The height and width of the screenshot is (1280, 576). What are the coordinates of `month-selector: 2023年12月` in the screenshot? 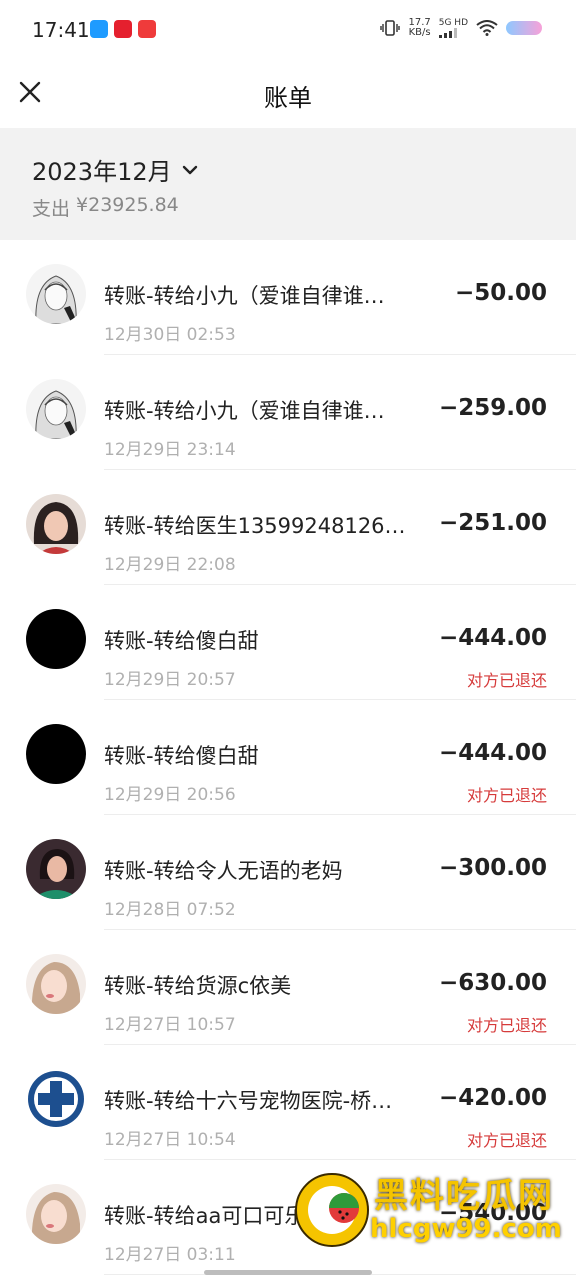 It's located at (115, 169).